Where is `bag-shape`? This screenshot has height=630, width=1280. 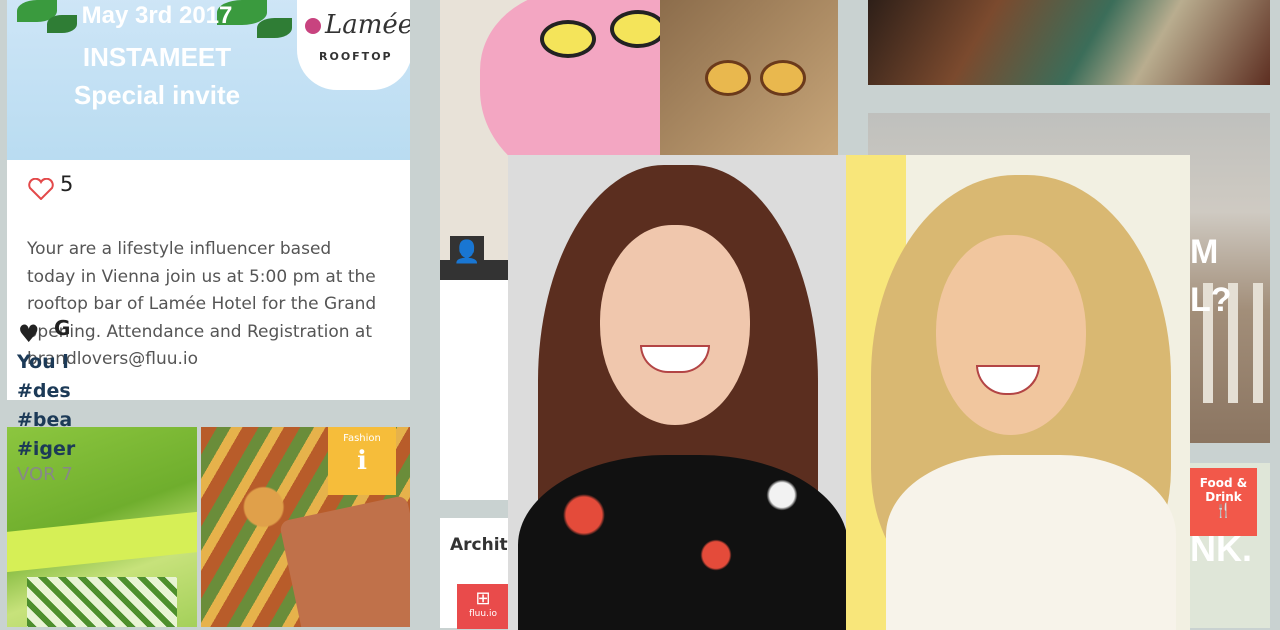
bag-shape is located at coordinates (344, 560).